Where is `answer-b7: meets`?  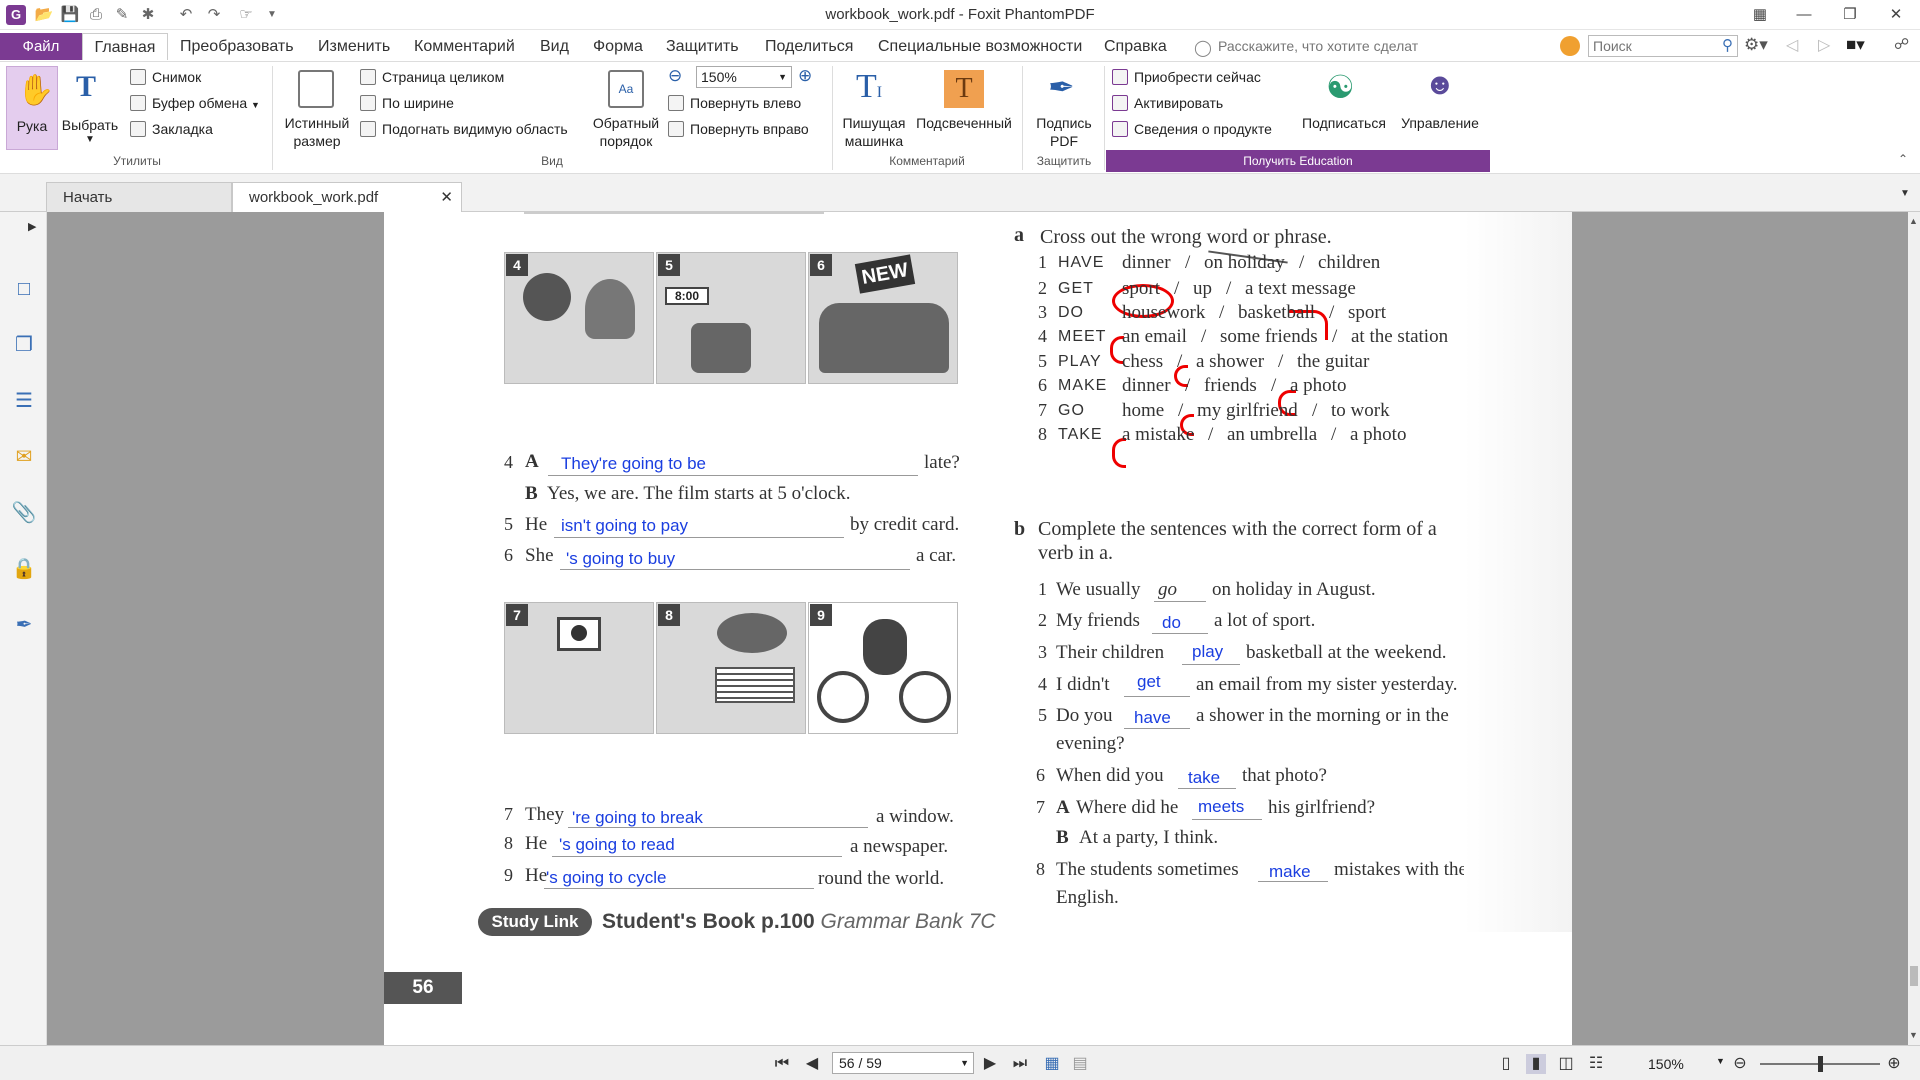
answer-b7: meets is located at coordinates (1221, 807).